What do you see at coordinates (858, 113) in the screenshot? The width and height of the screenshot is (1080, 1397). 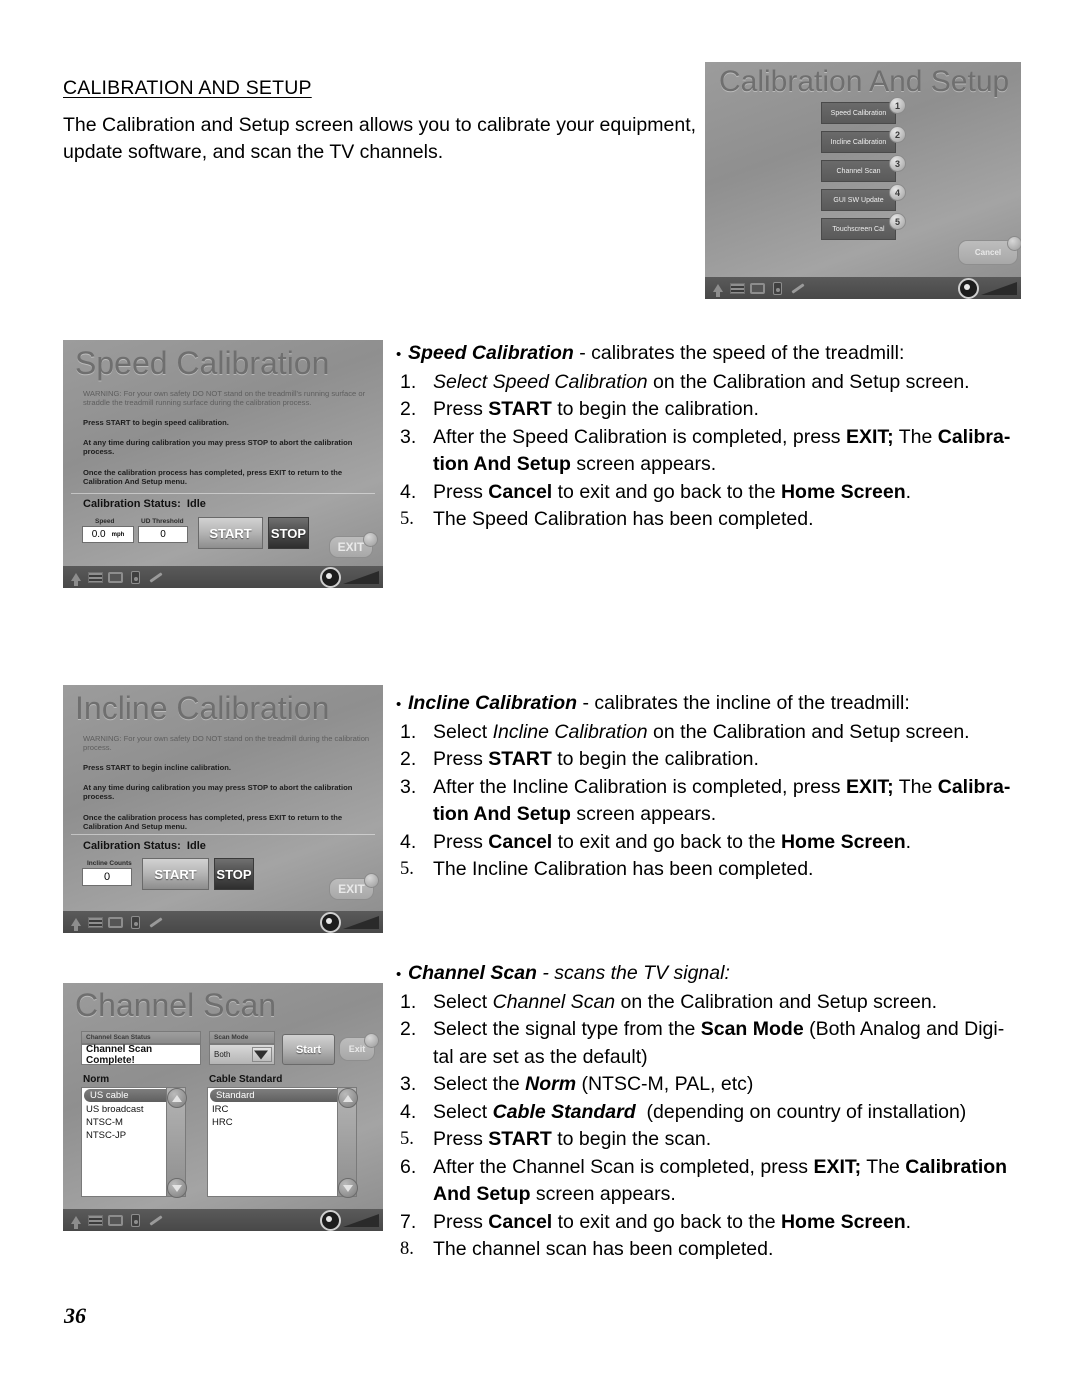 I see `menu-item-speed-calibration: Speed Calibration` at bounding box center [858, 113].